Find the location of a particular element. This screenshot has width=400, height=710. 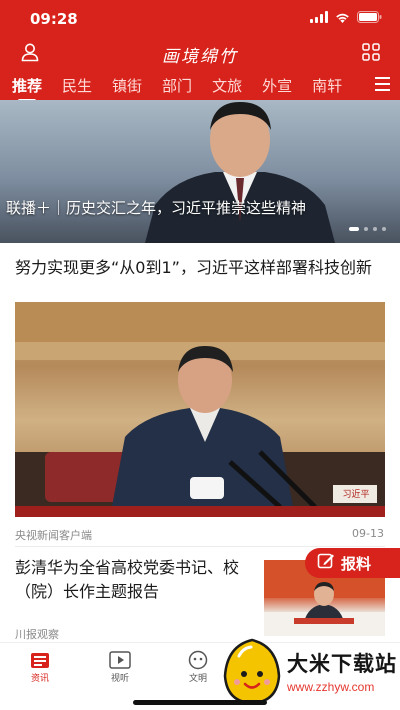

watermark-url: www.zzhyw.com is located at coordinates (331, 687).